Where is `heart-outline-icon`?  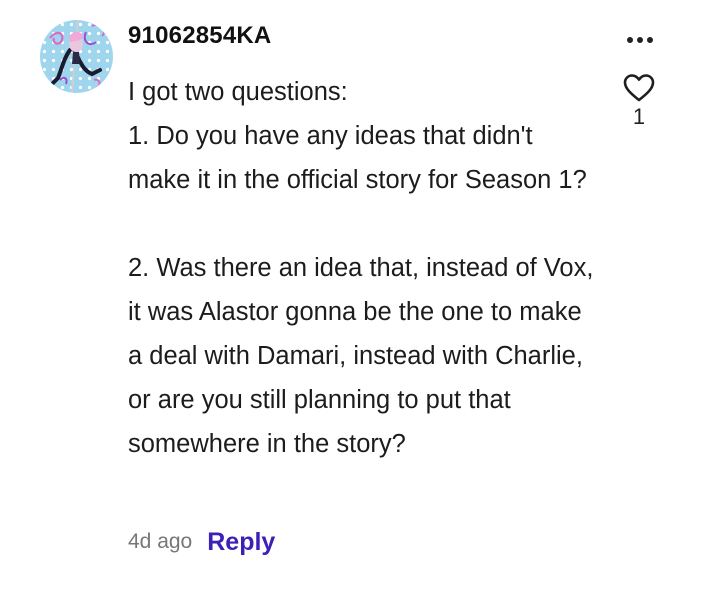
heart-outline-icon is located at coordinates (639, 88).